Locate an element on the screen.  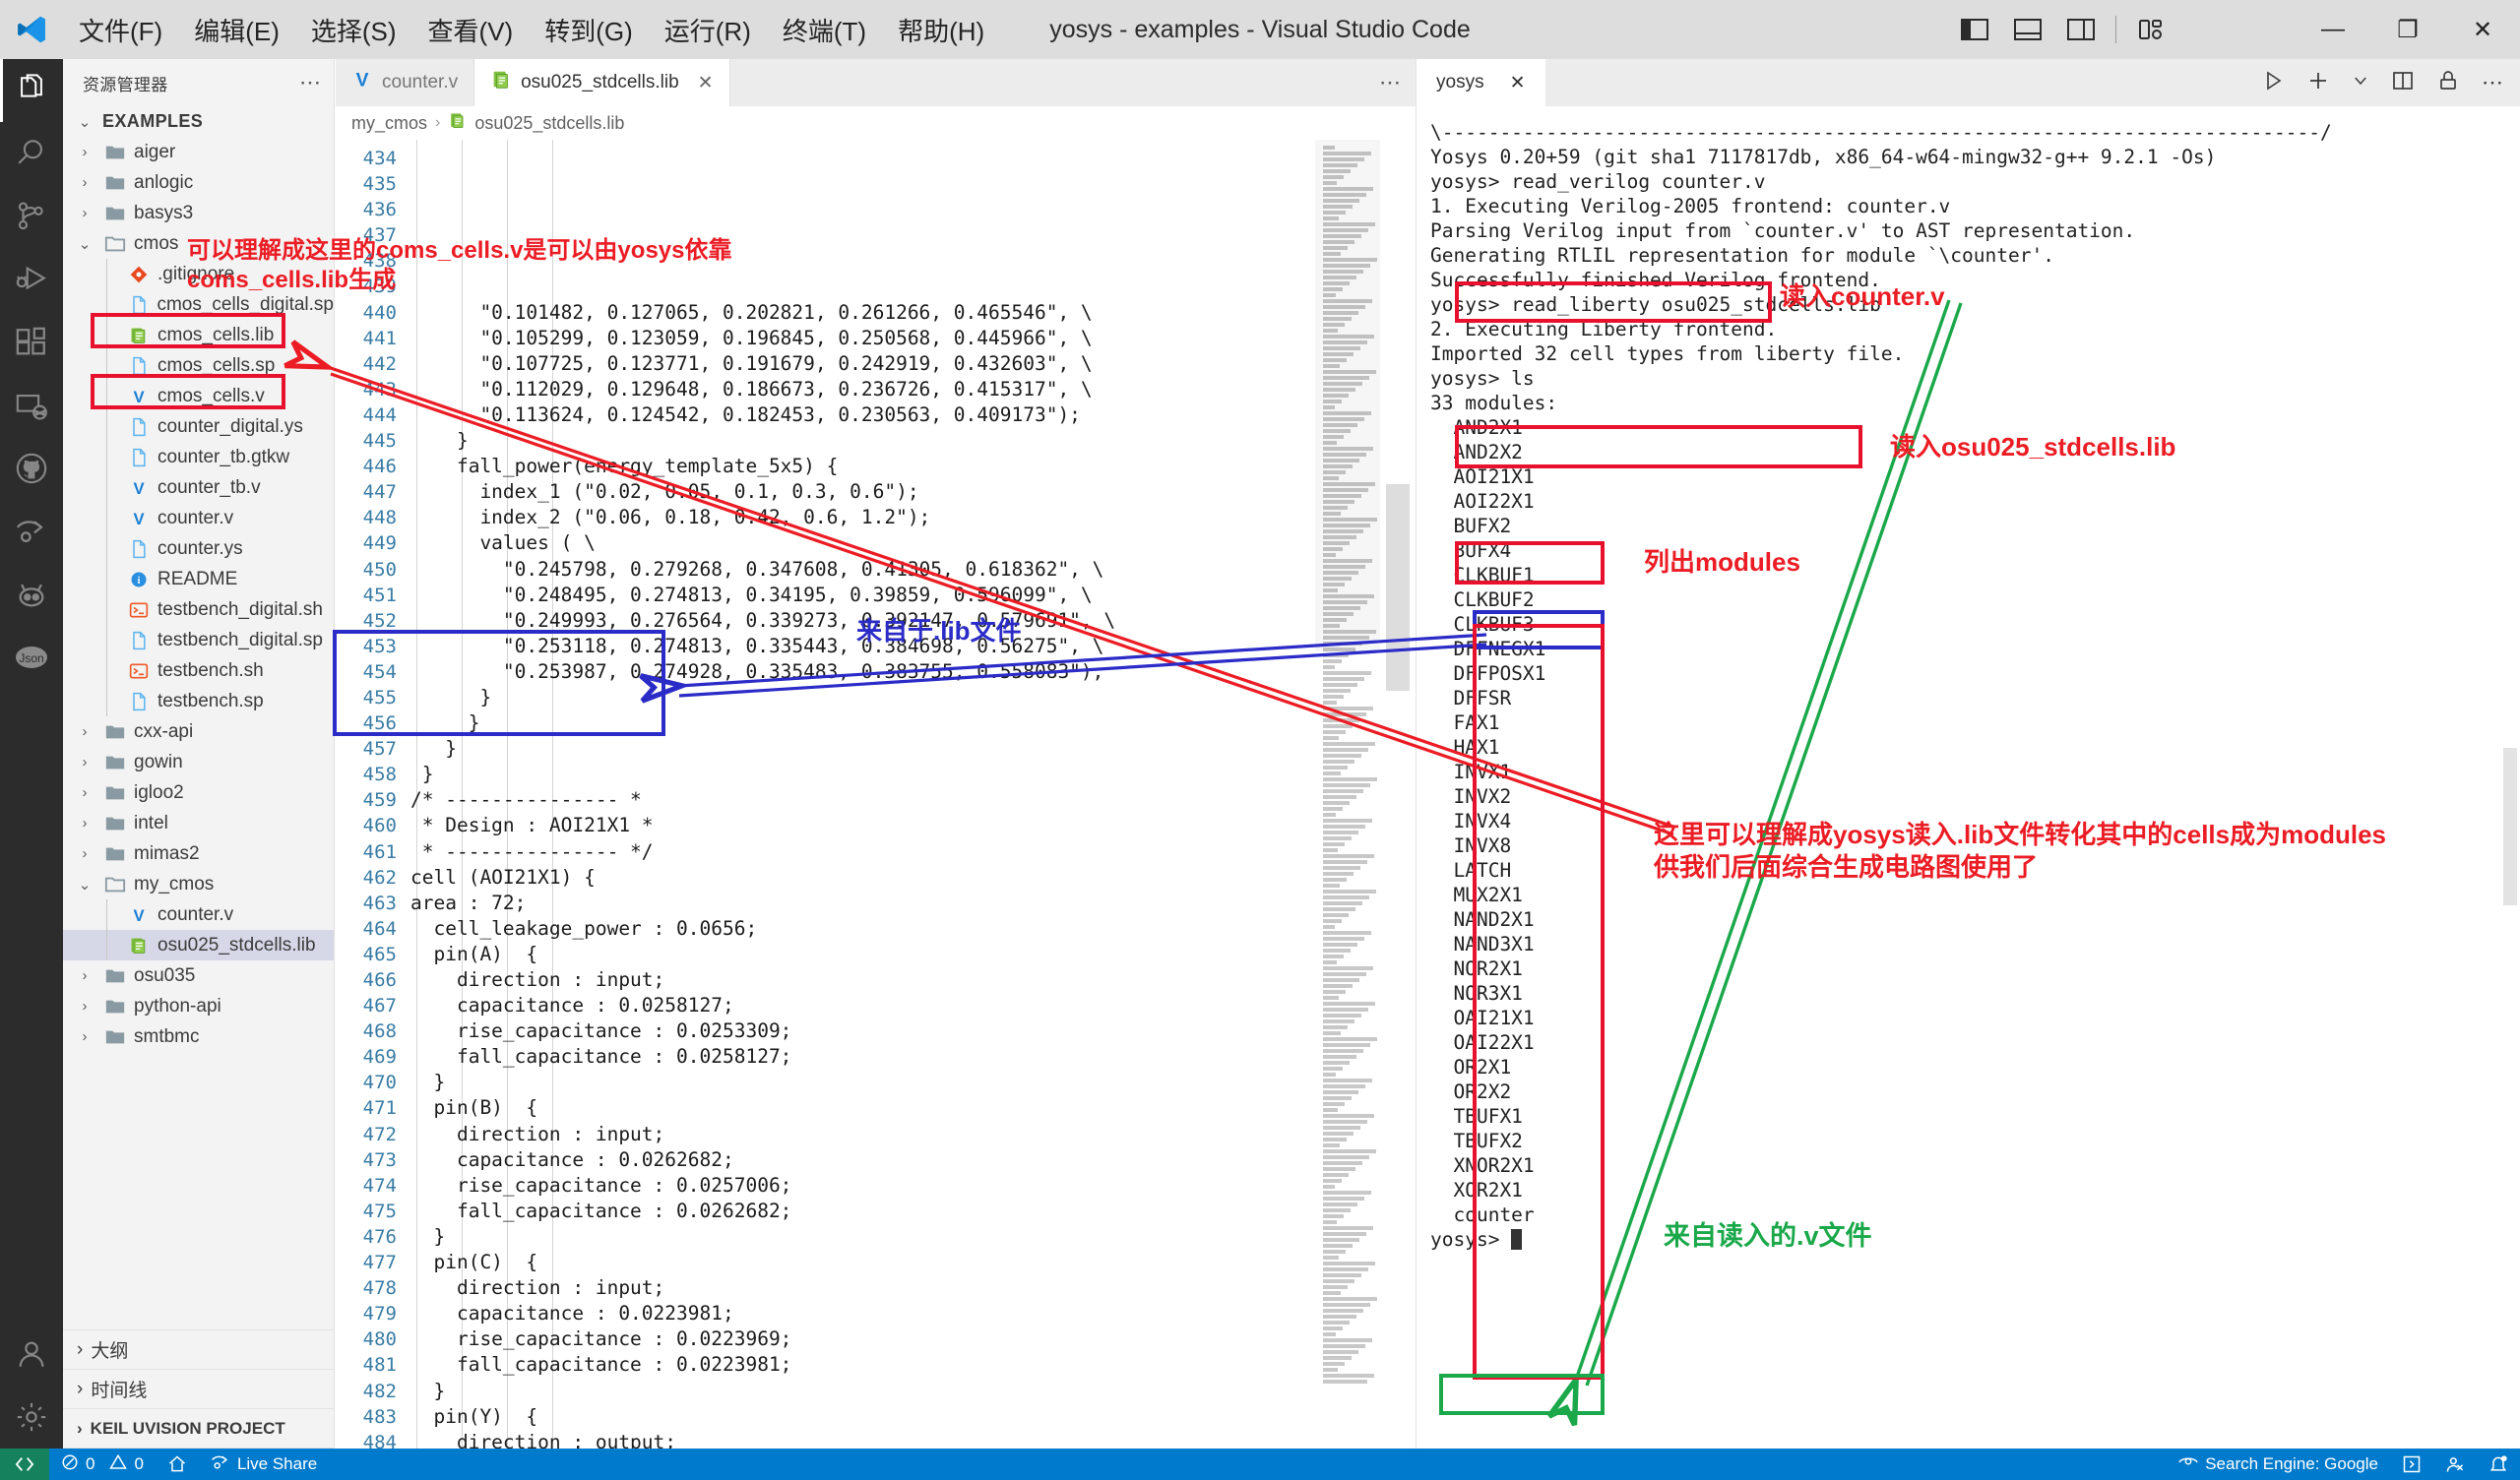
activity-item-json: Json is located at coordinates (31, 657).